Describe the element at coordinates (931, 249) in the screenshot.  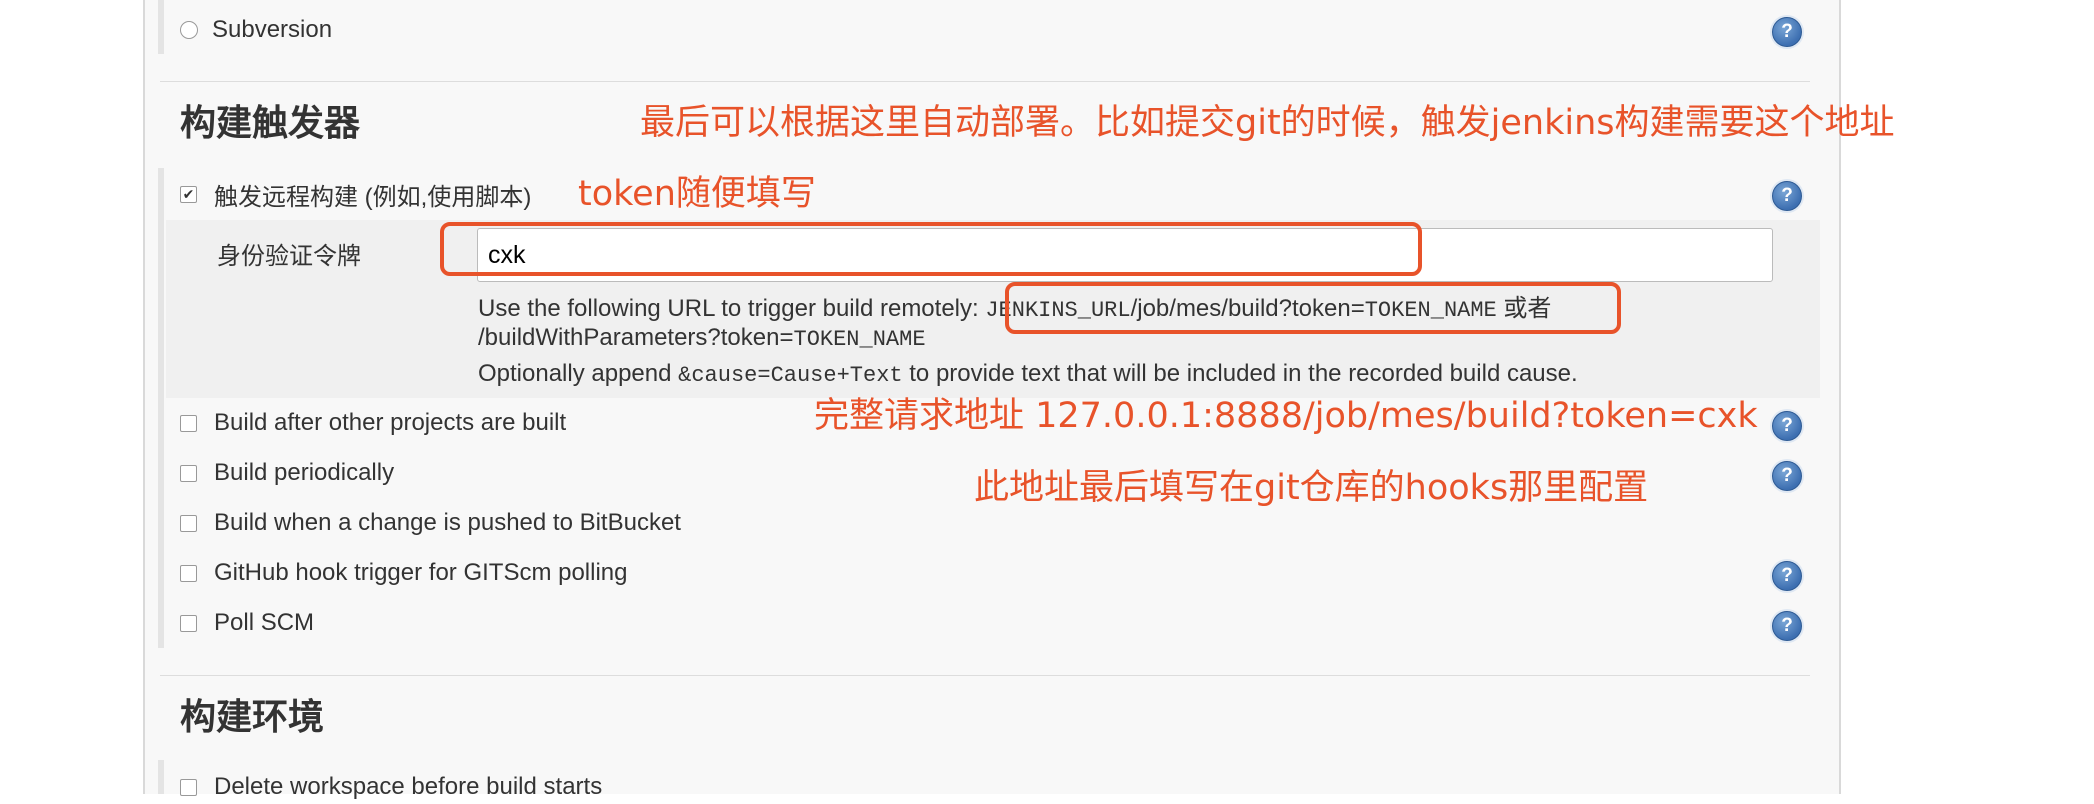
I see `annotation-highlight-token-input` at that location.